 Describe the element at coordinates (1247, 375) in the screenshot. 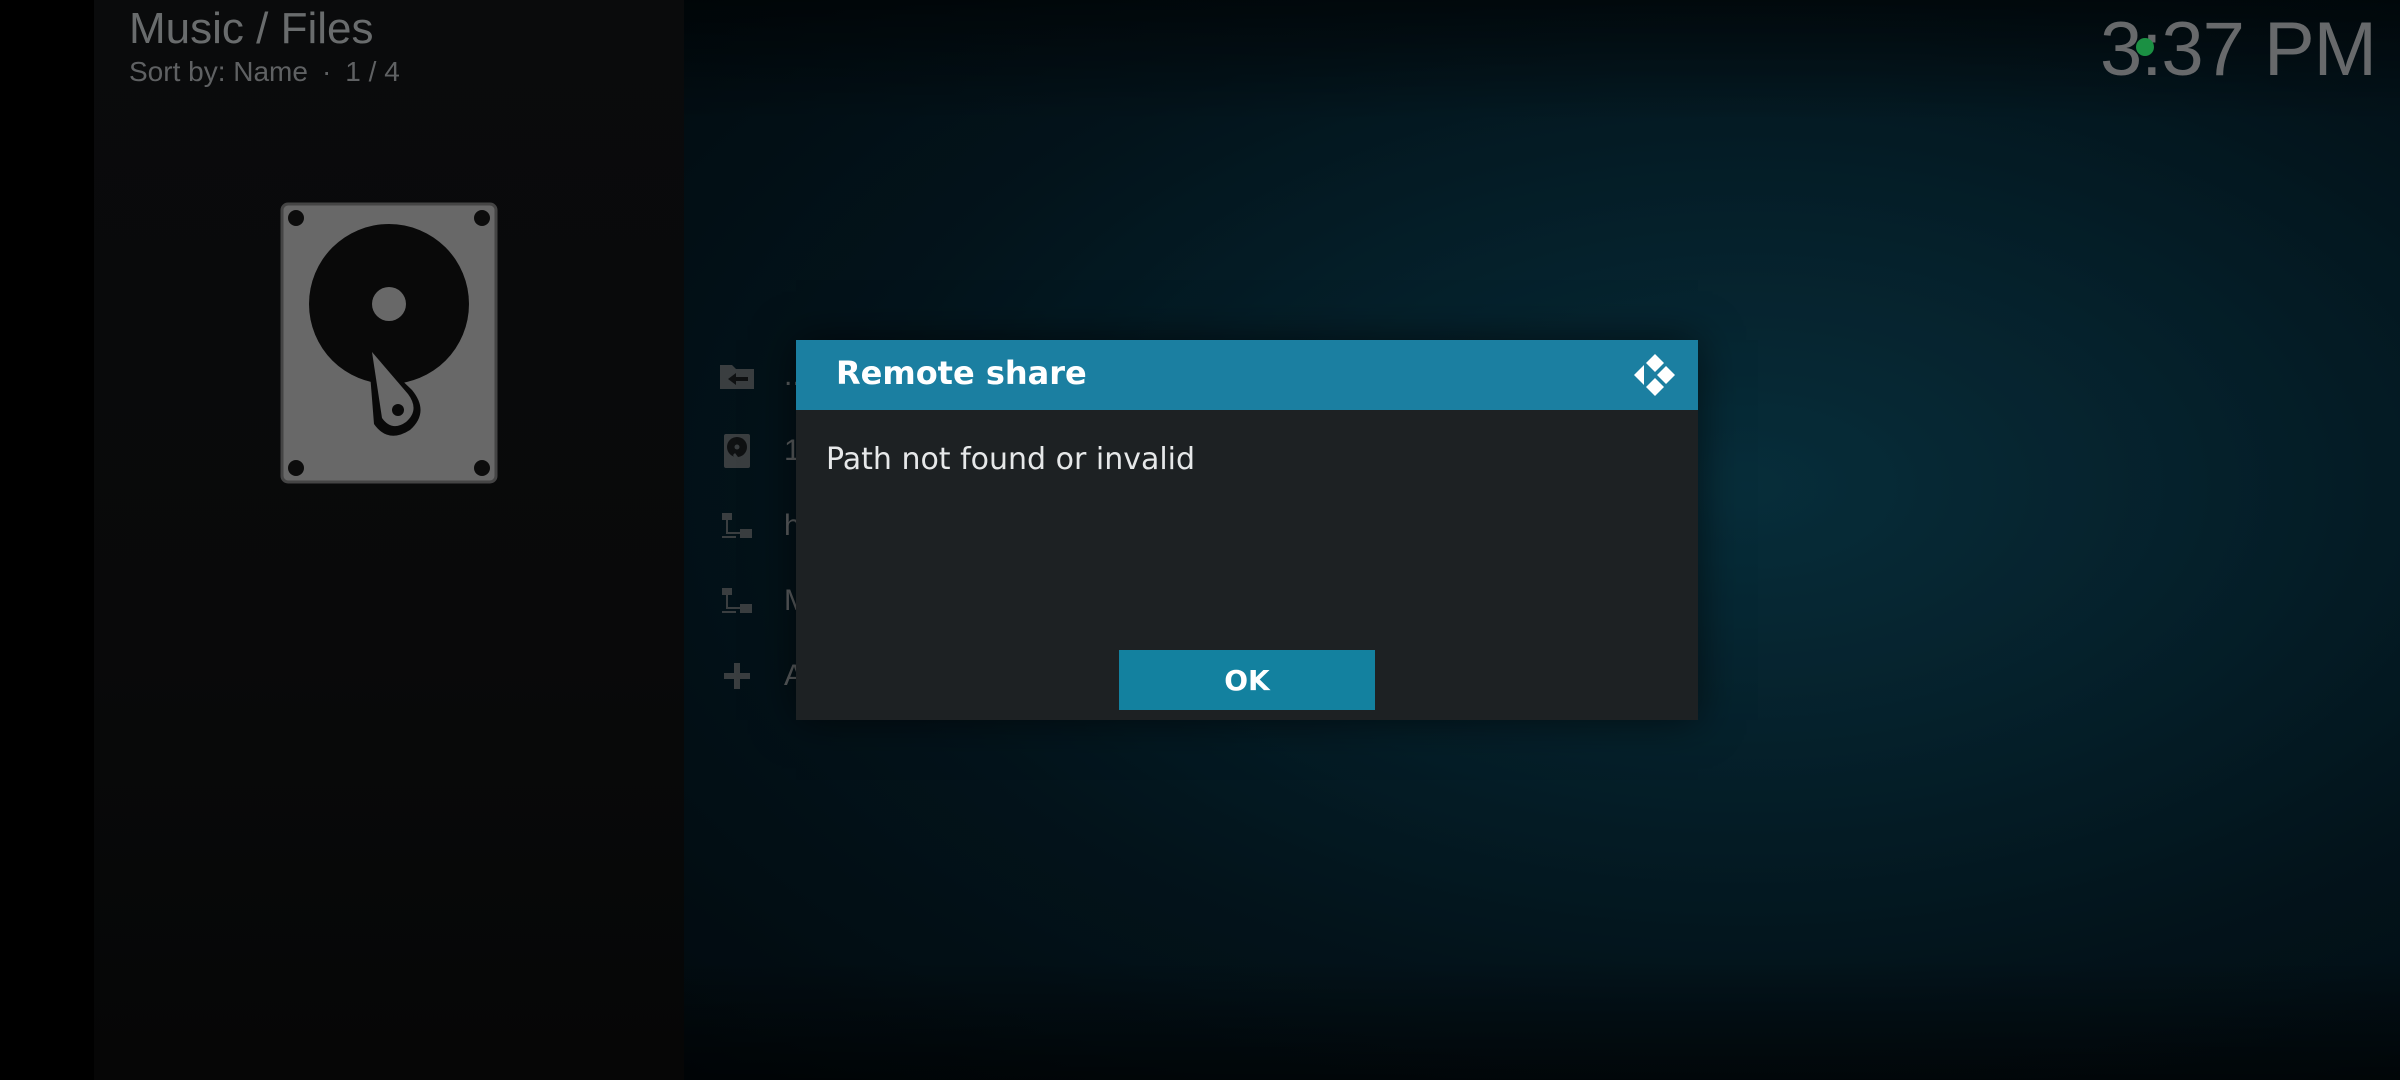

I see `dialog-header: Remote share` at that location.